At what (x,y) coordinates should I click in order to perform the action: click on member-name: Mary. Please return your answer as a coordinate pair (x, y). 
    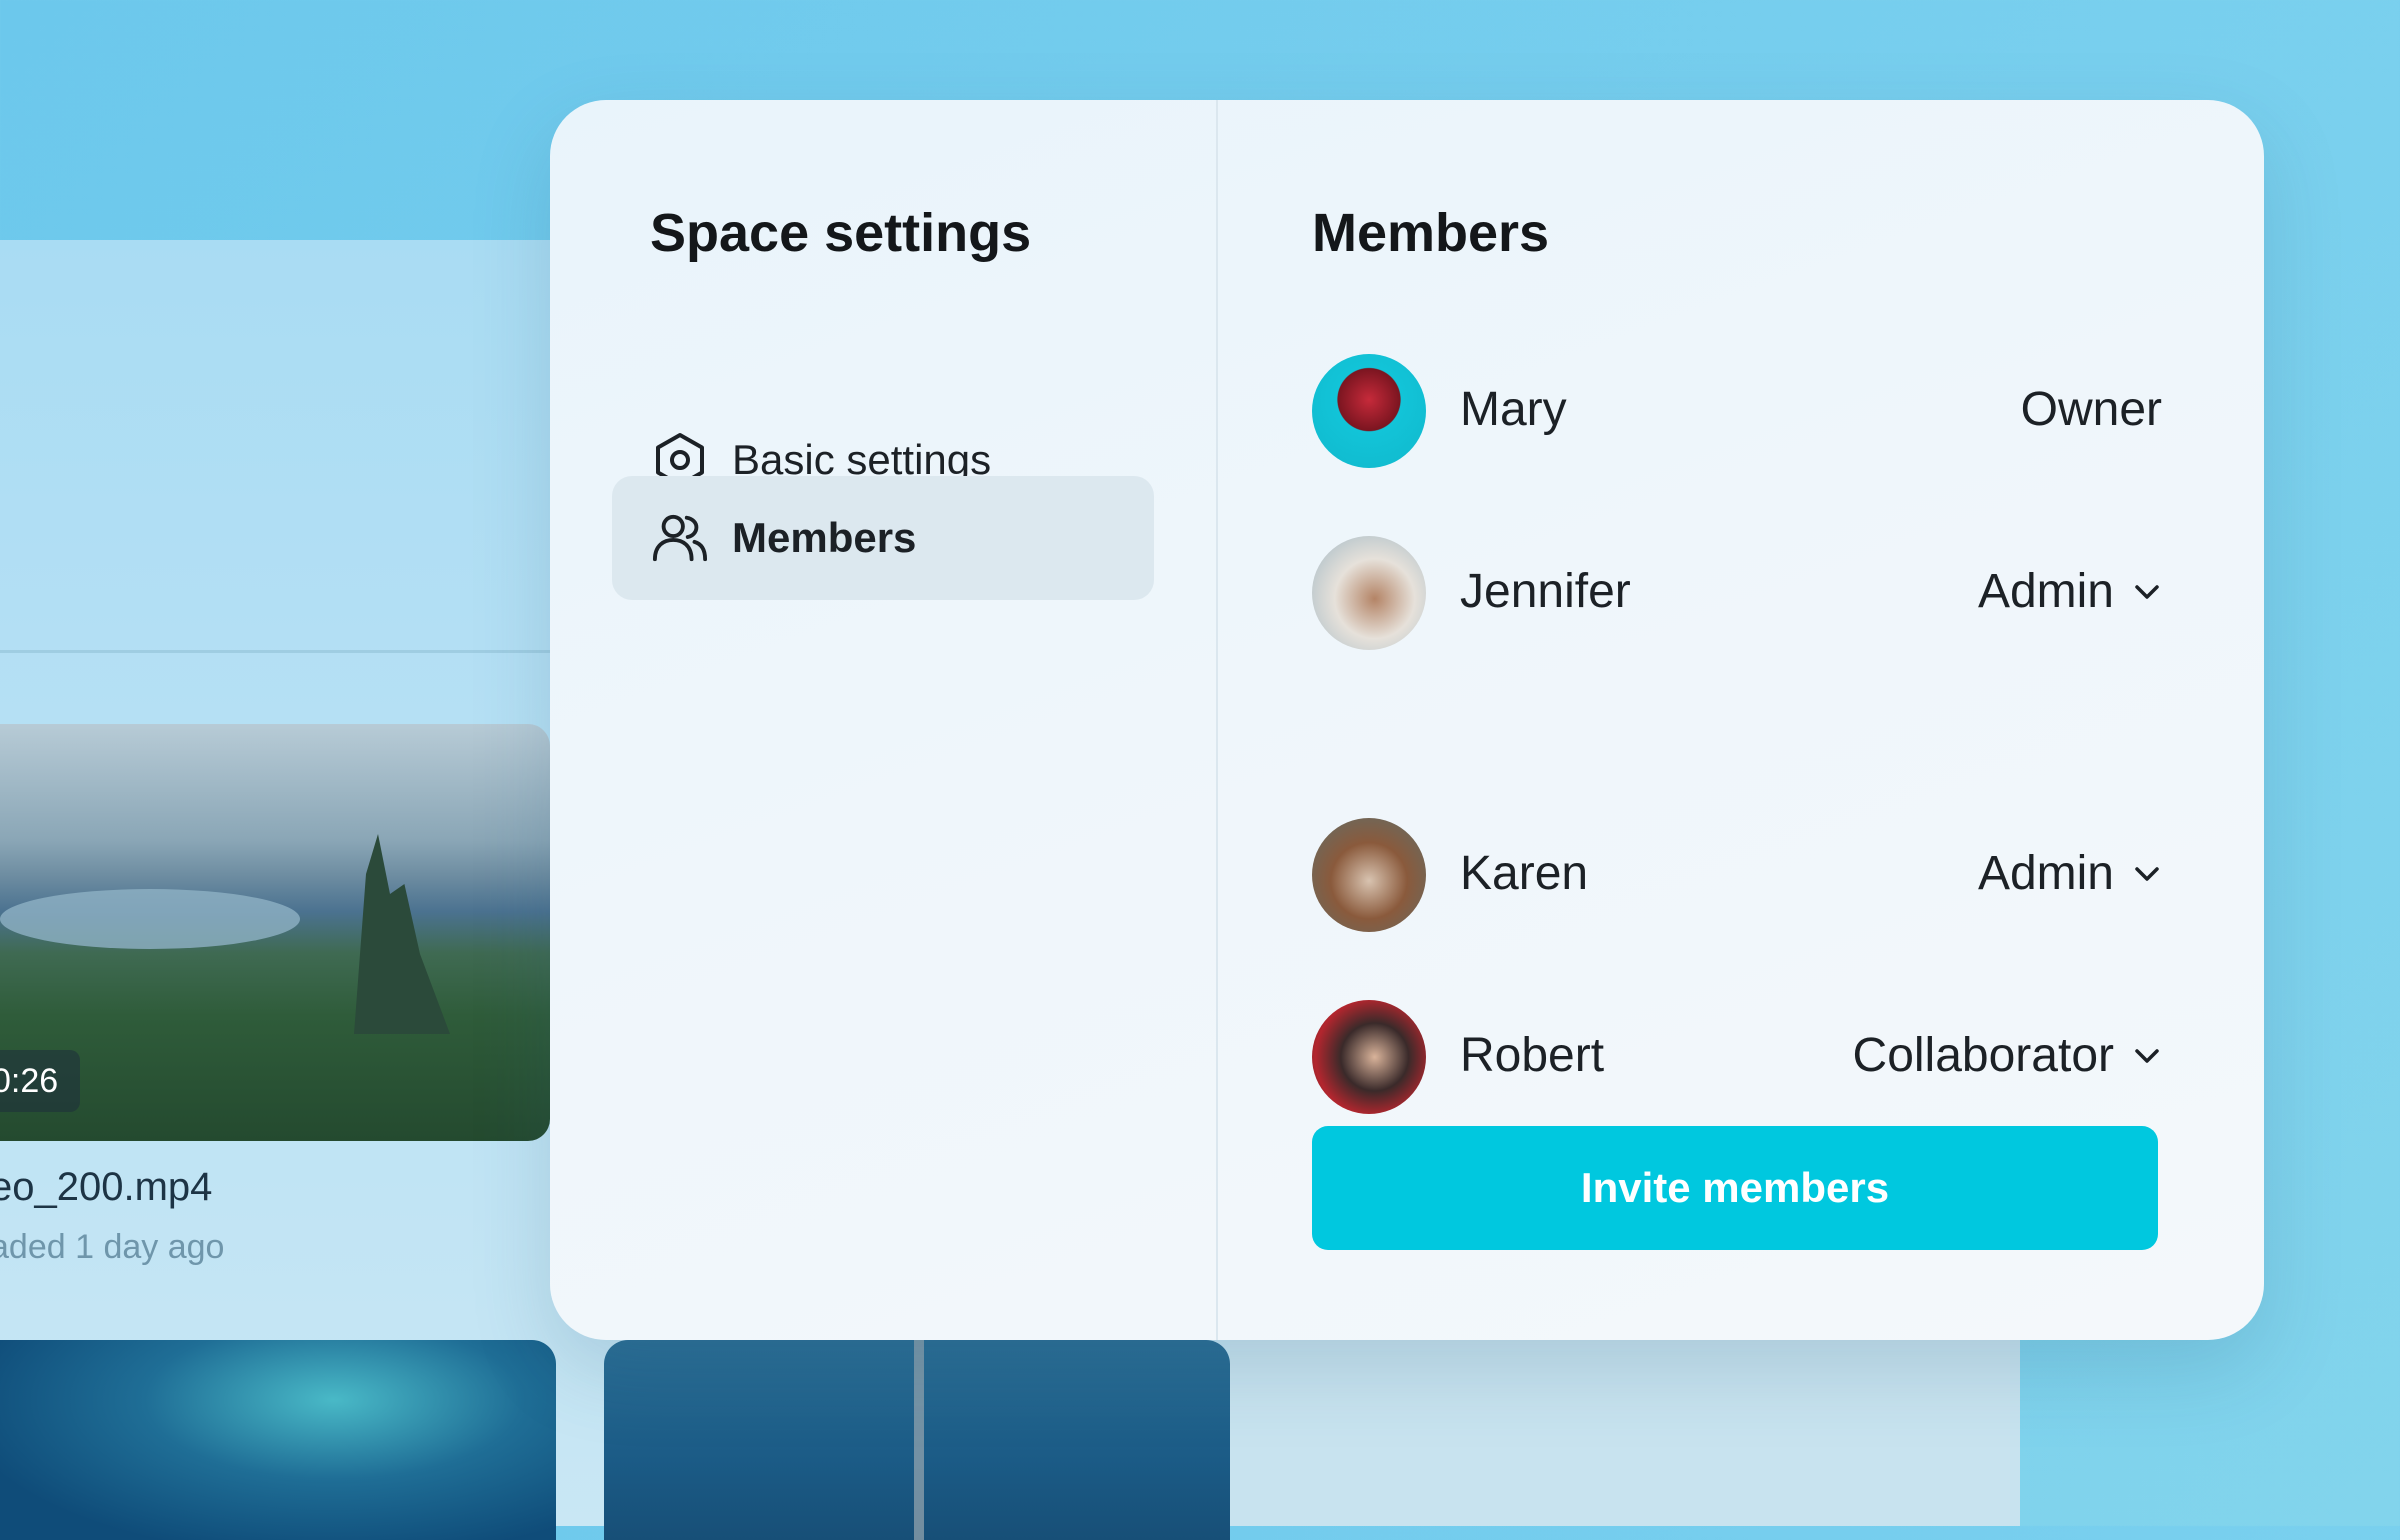
    Looking at the image, I should click on (1513, 409).